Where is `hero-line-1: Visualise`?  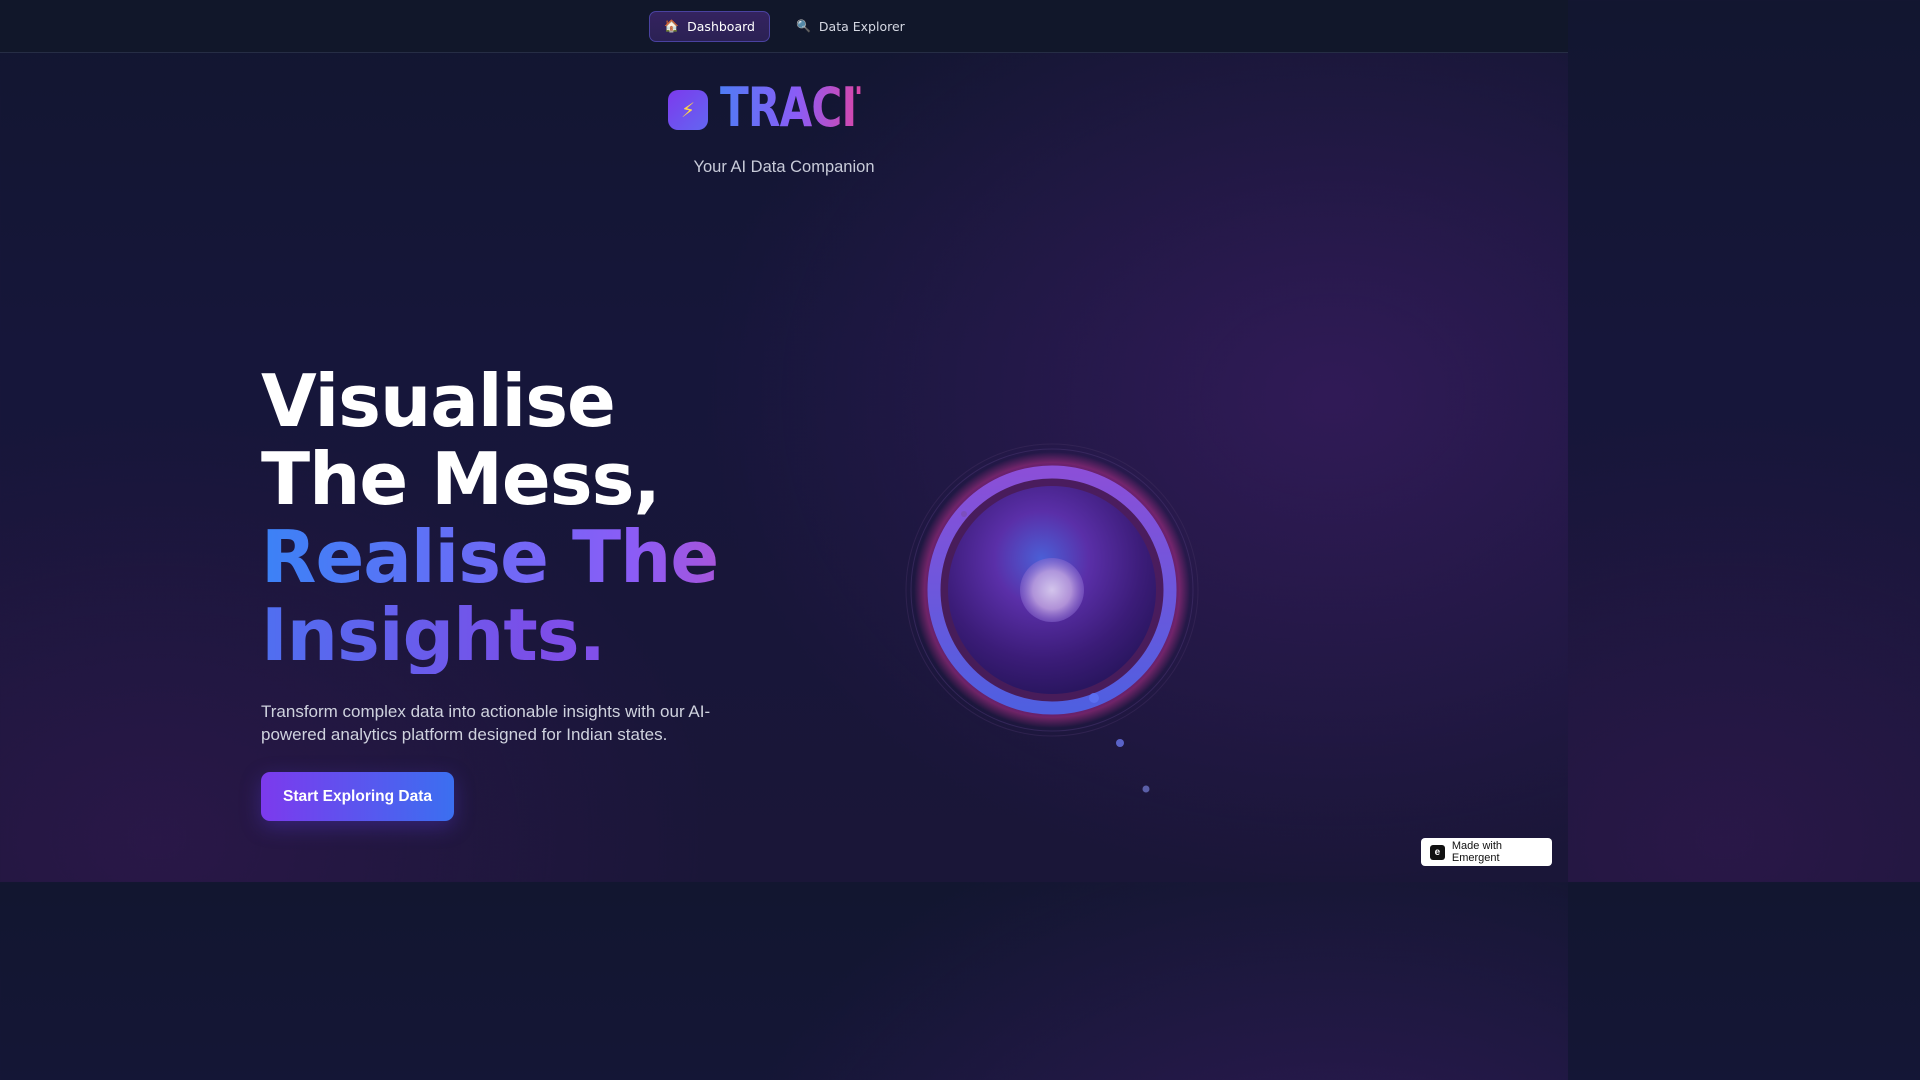
hero-line-1: Visualise is located at coordinates (438, 401).